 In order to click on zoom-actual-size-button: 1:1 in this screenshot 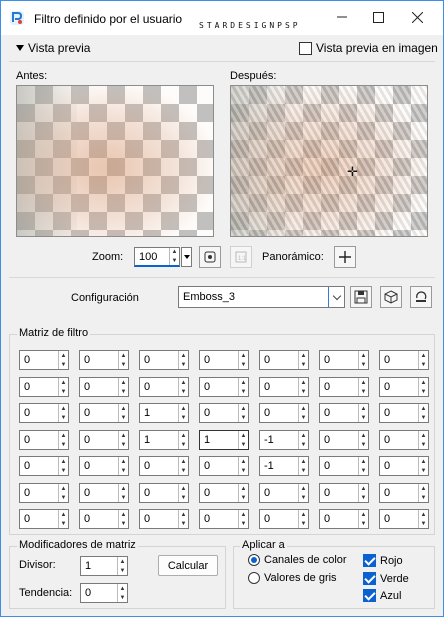, I will do `click(241, 257)`.